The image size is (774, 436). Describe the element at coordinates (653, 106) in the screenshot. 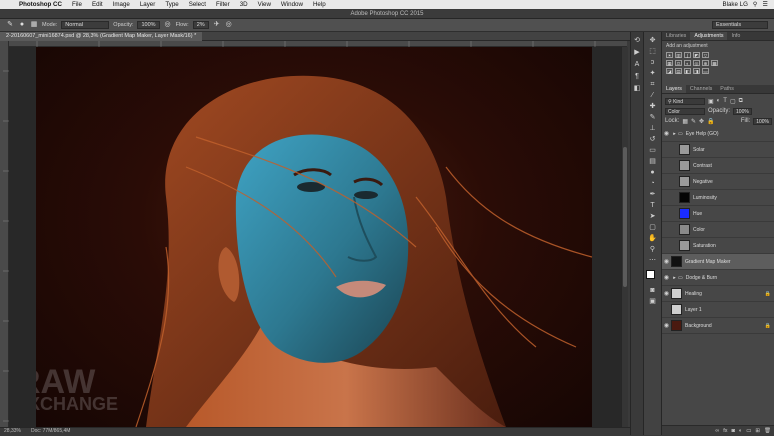

I see `healing-tool-icon: ✚` at that location.